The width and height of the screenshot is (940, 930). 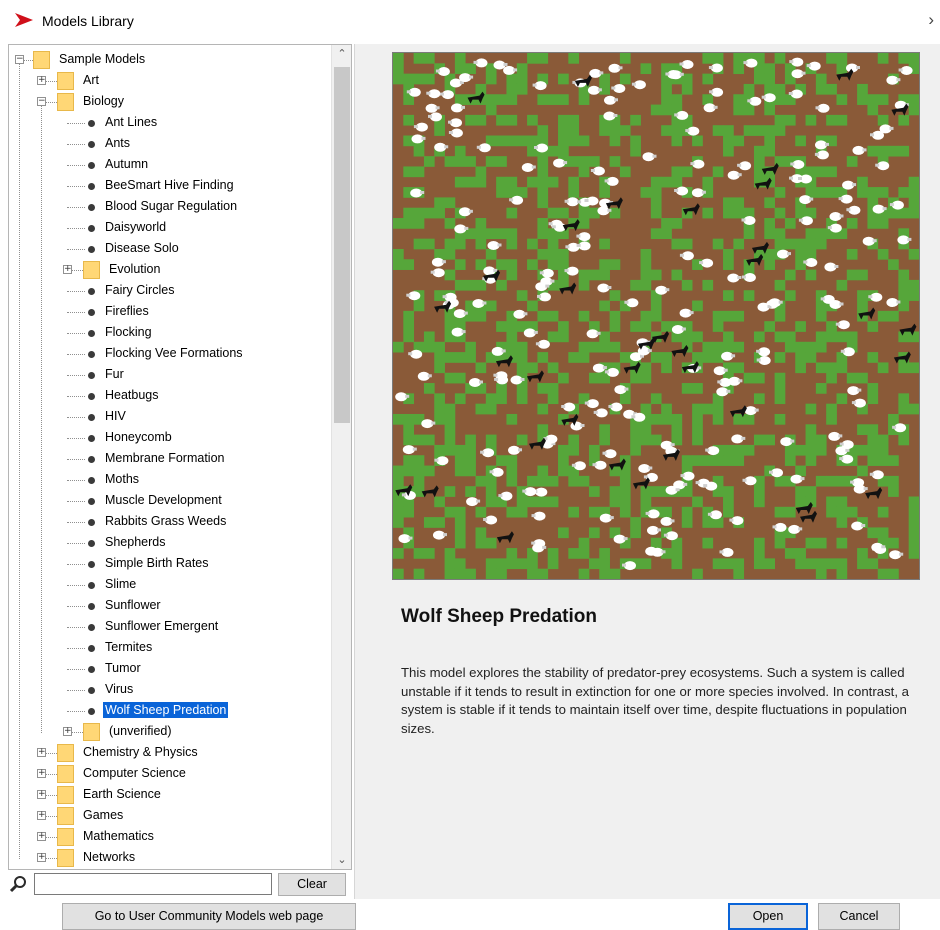 What do you see at coordinates (170, 815) in the screenshot?
I see `tree-item-games: + Games` at bounding box center [170, 815].